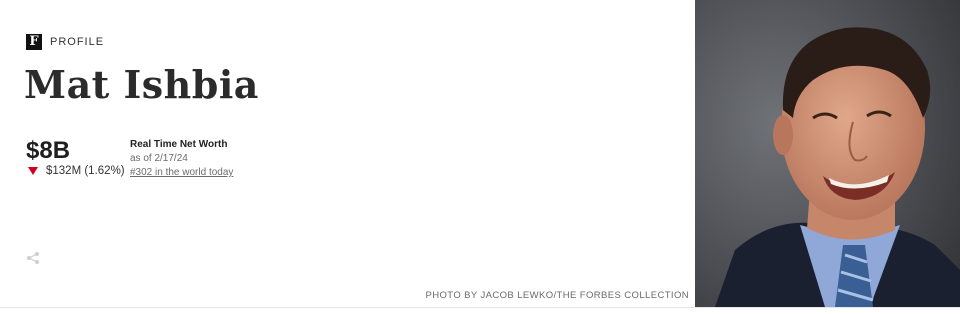 This screenshot has width=960, height=314. I want to click on share-icon, so click(33, 258).